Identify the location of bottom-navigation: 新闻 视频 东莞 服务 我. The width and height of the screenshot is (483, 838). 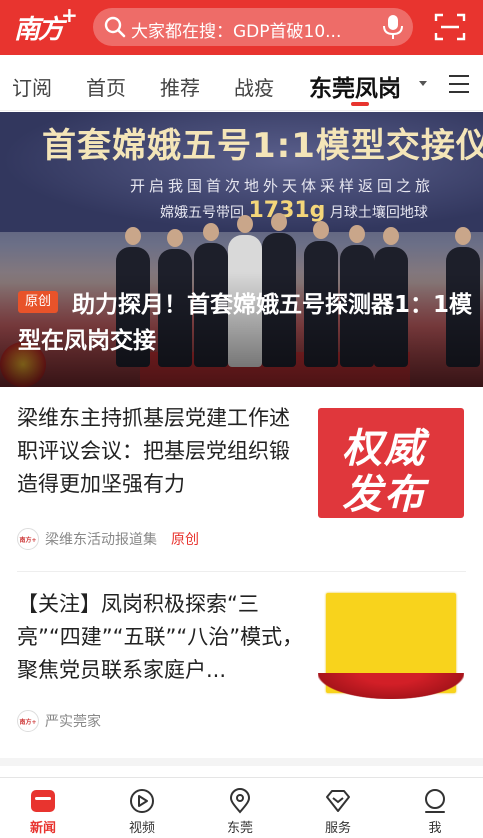
(241, 807).